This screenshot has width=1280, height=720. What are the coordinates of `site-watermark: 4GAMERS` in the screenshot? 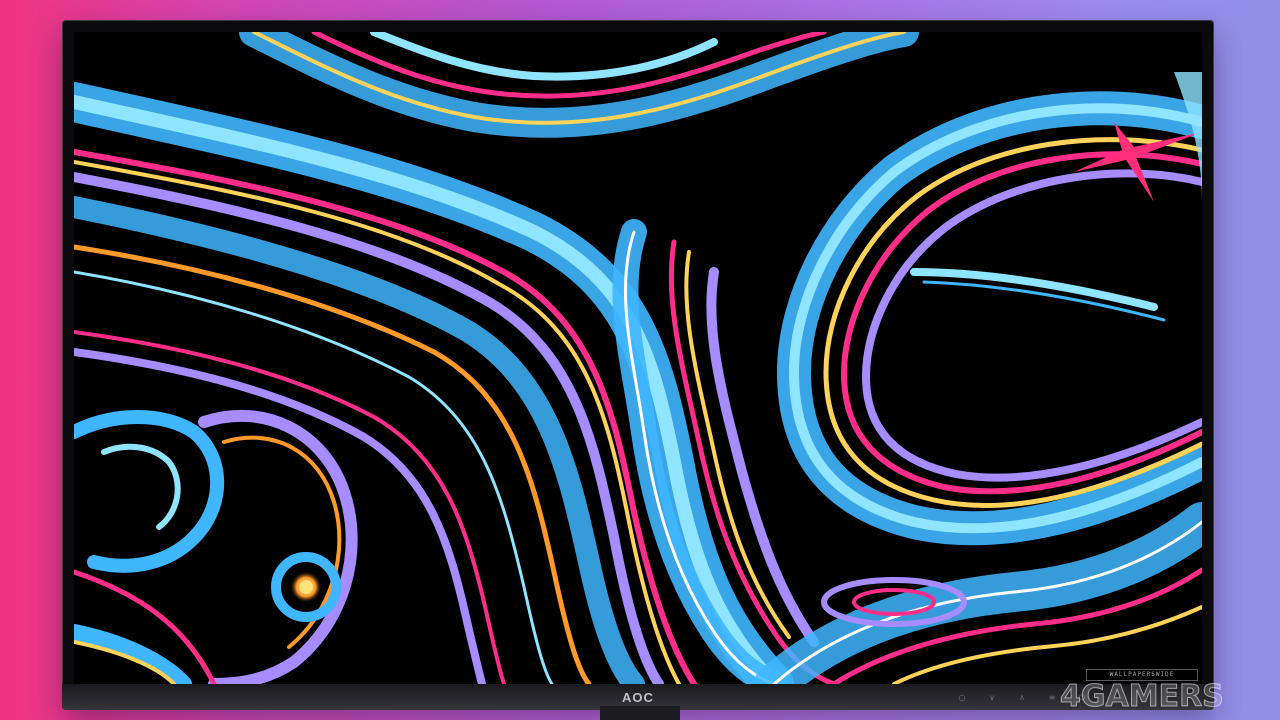 It's located at (1142, 696).